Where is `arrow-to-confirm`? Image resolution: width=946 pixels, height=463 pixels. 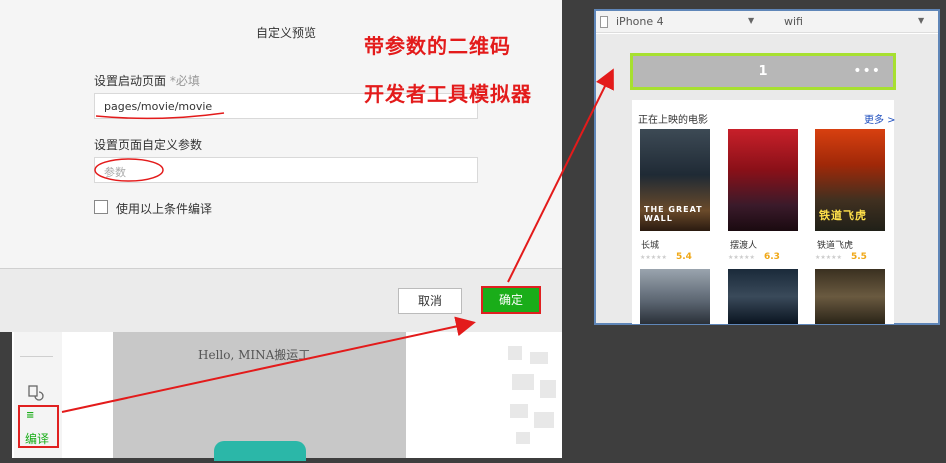
arrow-to-confirm is located at coordinates (268, 364).